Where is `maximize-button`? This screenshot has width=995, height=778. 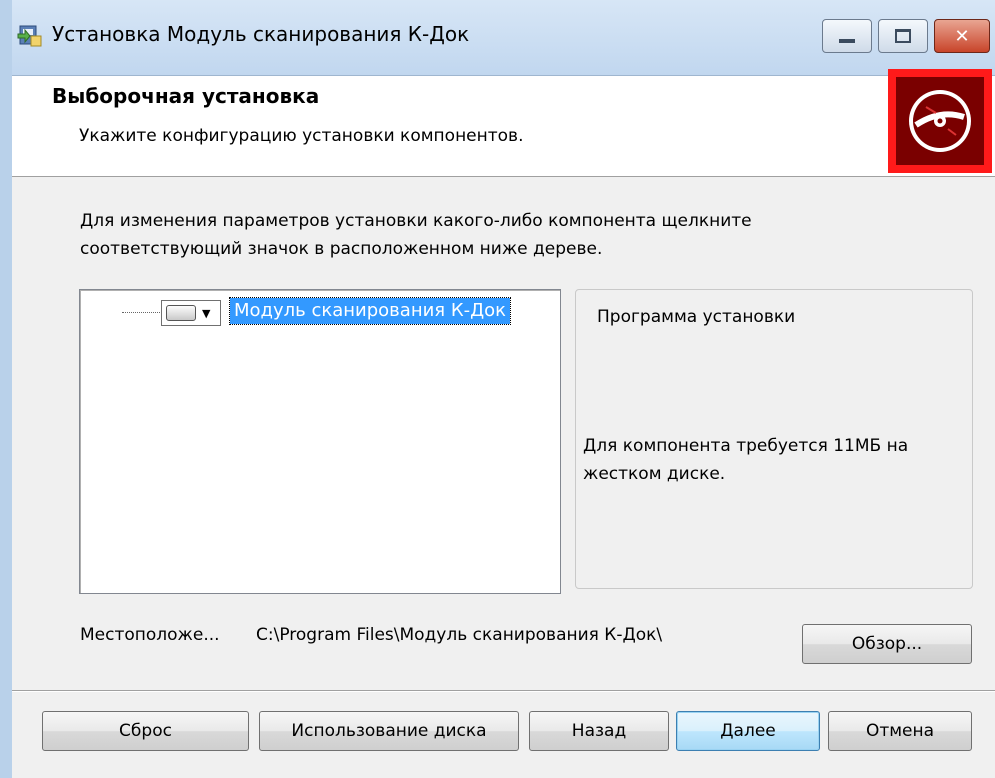 maximize-button is located at coordinates (903, 36).